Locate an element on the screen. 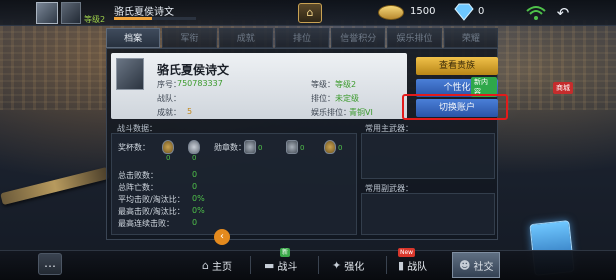 Image resolution: width=616 pixels, height=280 pixels. player-avatar is located at coordinates (47, 13).